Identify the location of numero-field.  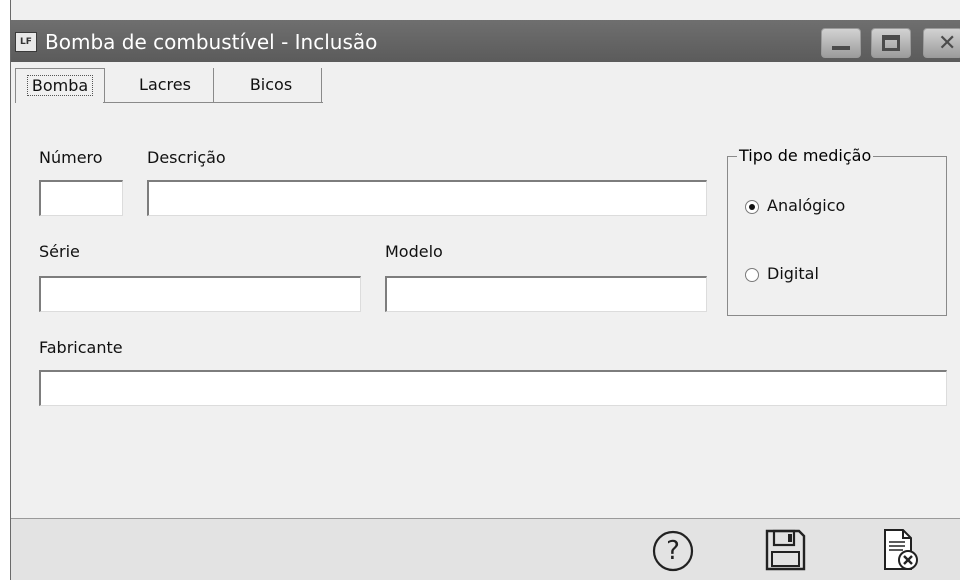
(81, 198).